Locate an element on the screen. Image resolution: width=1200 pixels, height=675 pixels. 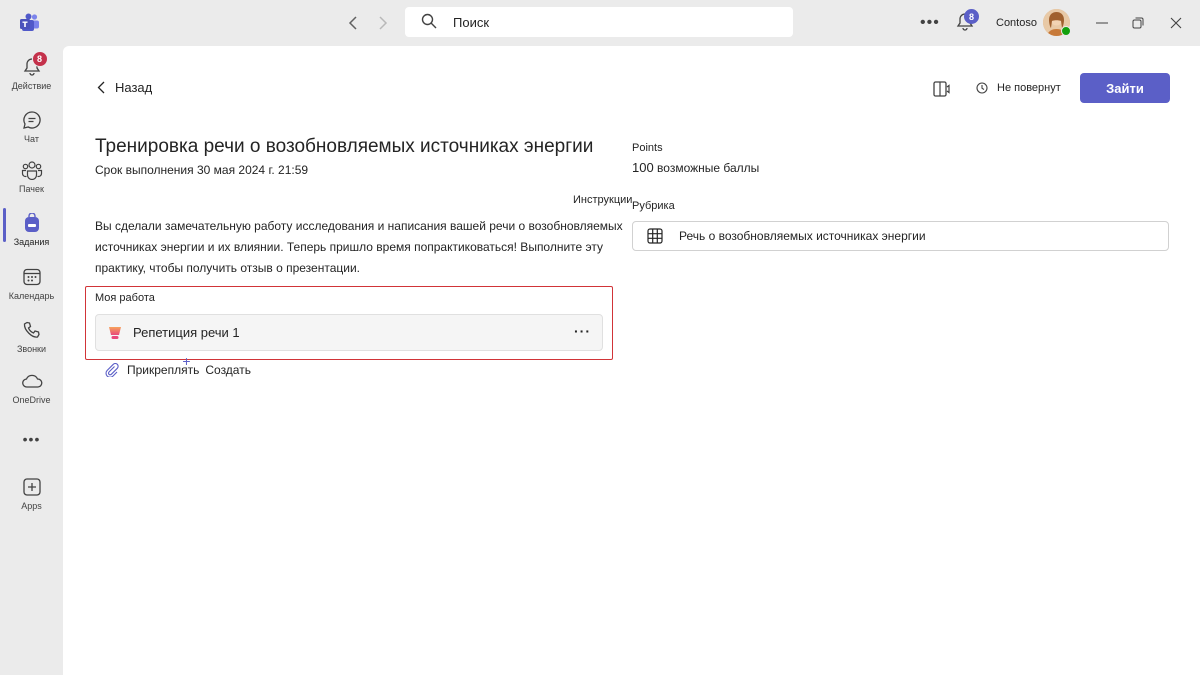
minimize-icon is located at coordinates (1102, 23).